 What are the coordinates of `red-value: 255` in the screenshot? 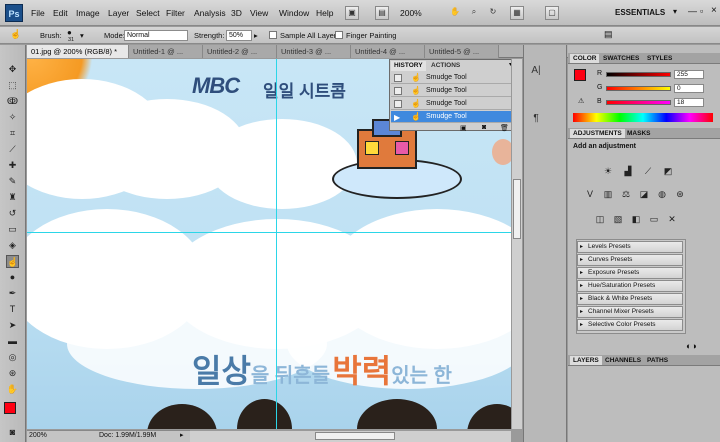 It's located at (689, 74).